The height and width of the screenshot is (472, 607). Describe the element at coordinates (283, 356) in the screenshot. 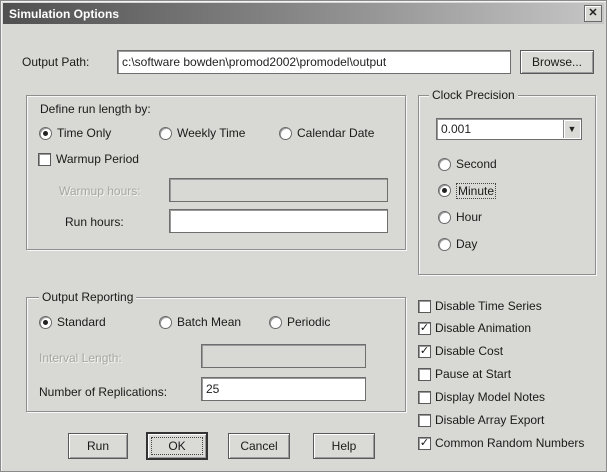

I see `interval-length-input` at that location.